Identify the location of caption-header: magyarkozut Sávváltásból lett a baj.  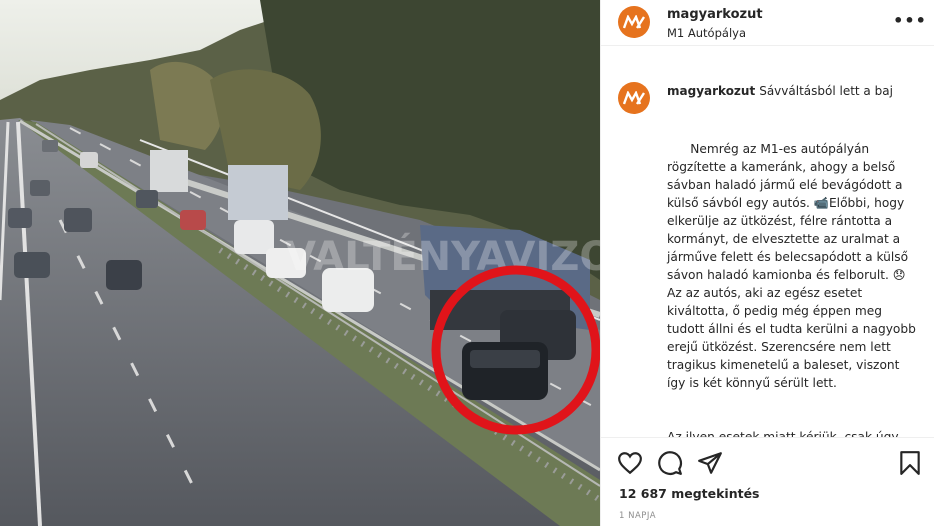
(780, 91).